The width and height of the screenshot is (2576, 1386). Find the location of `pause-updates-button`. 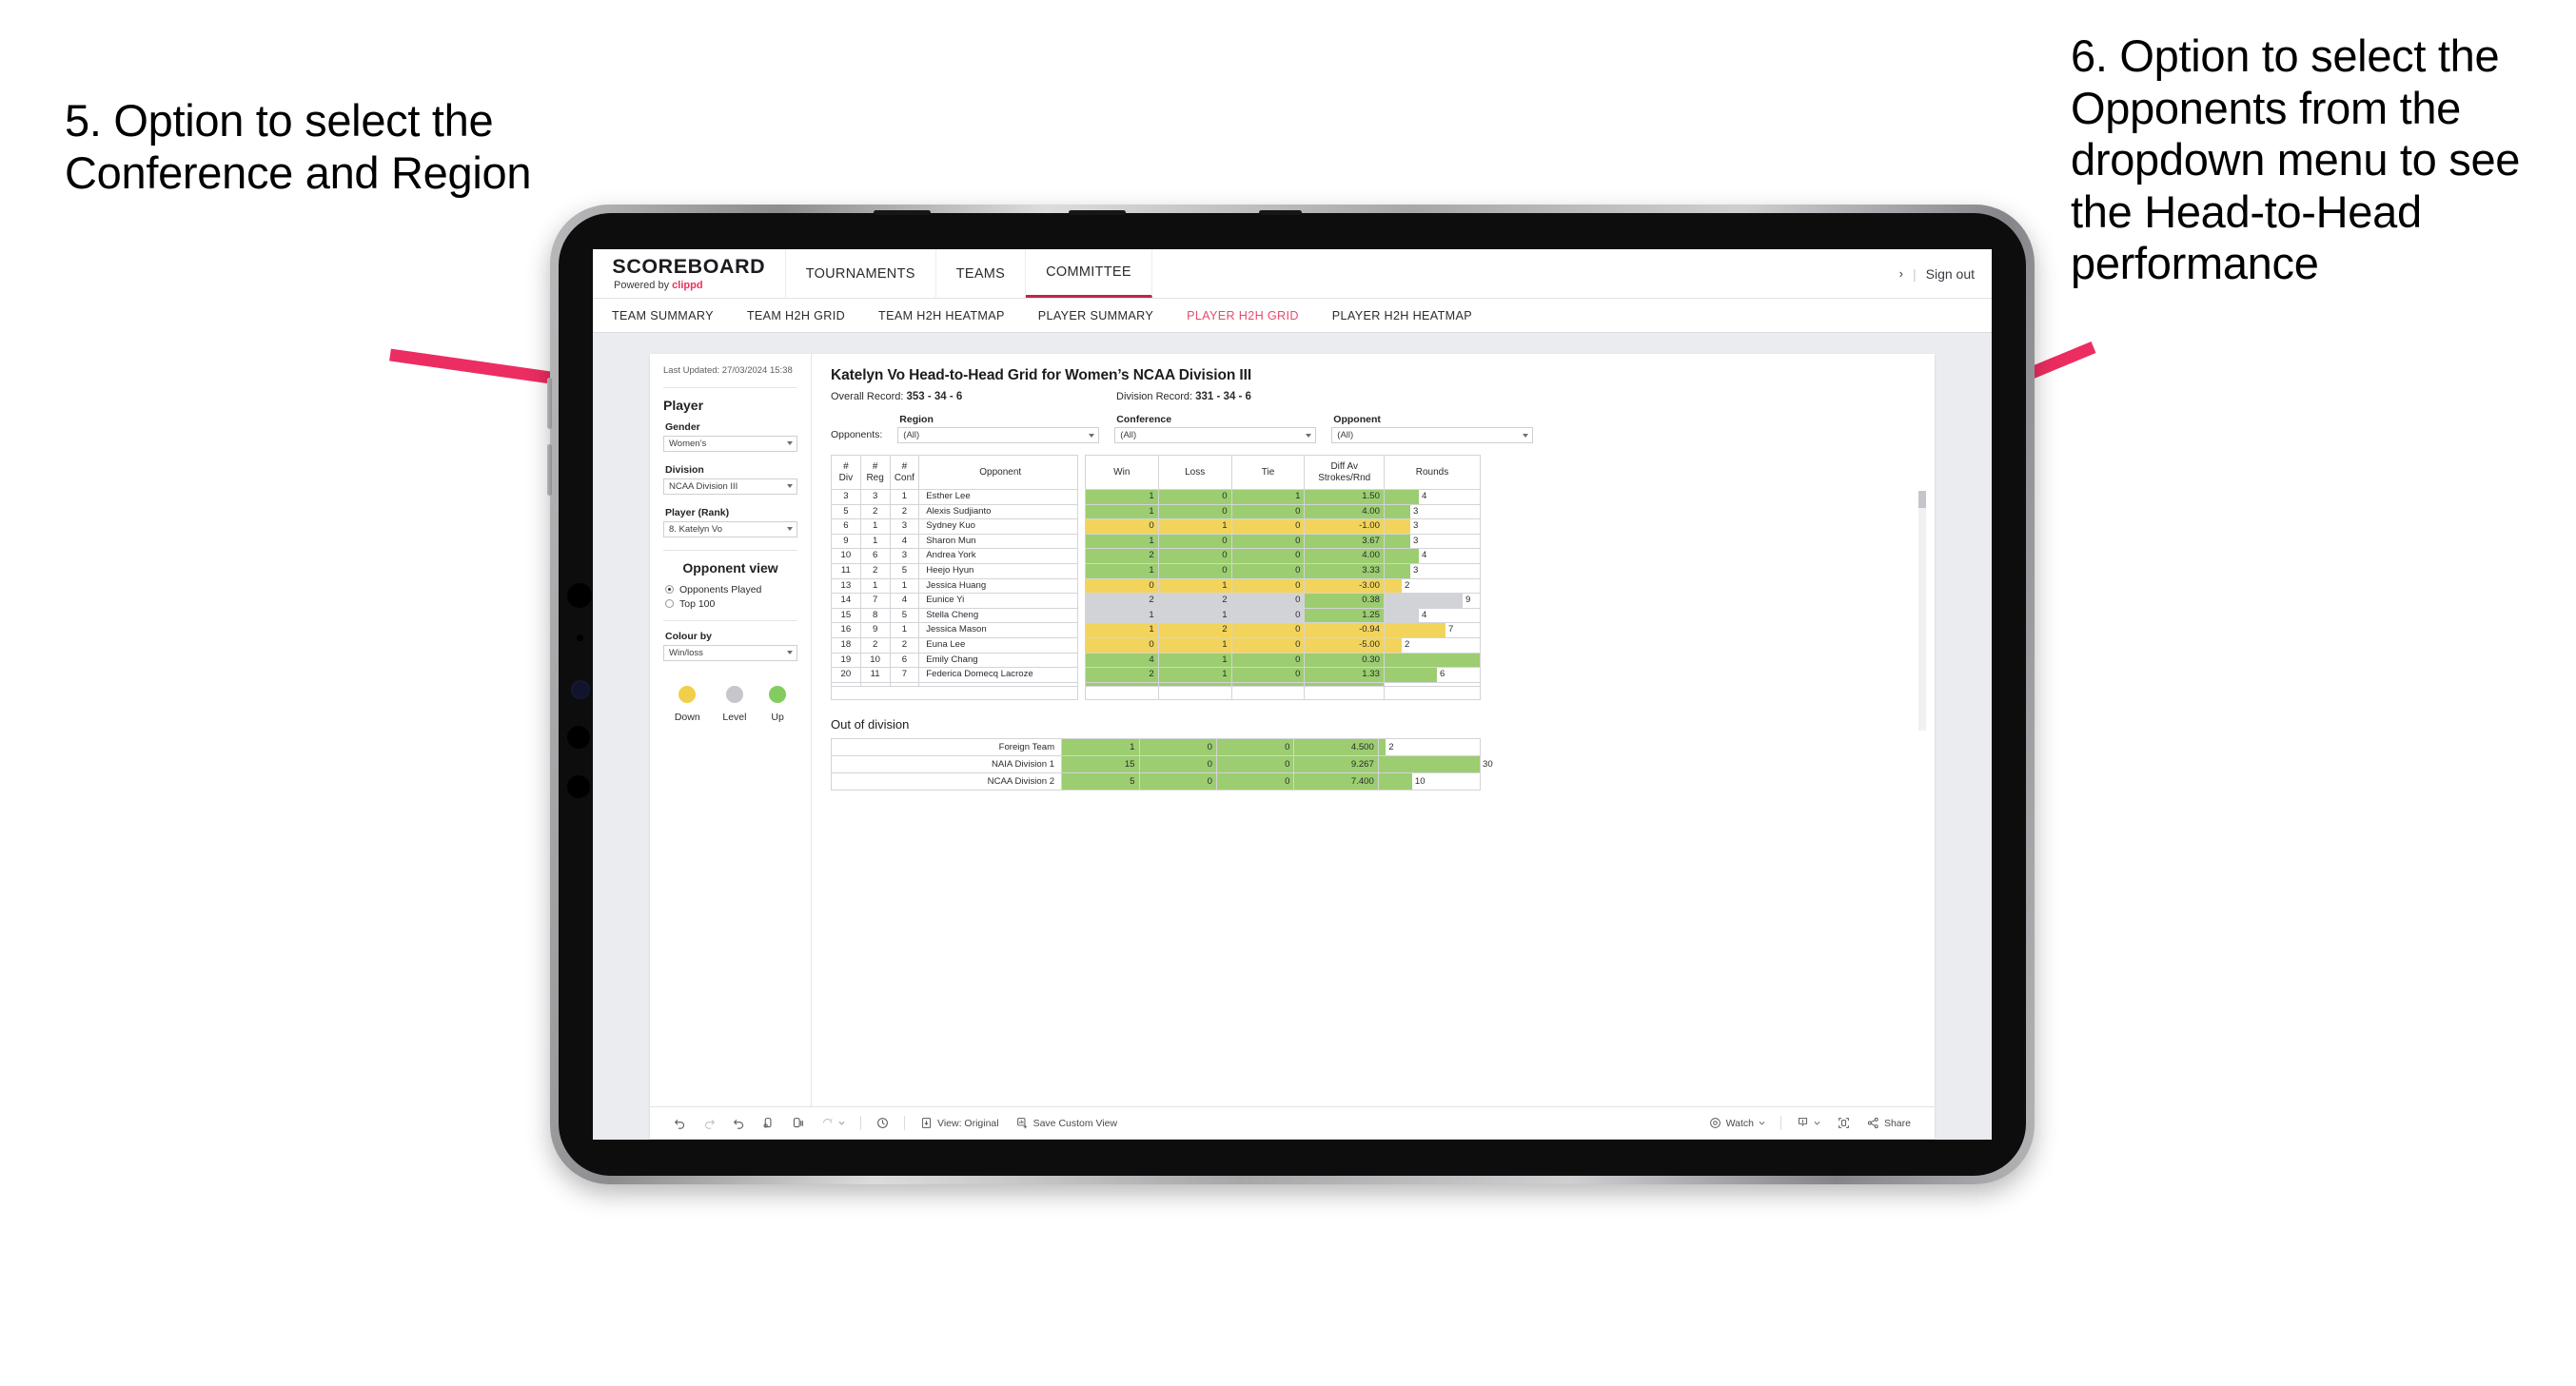

pause-updates-button is located at coordinates (882, 1123).